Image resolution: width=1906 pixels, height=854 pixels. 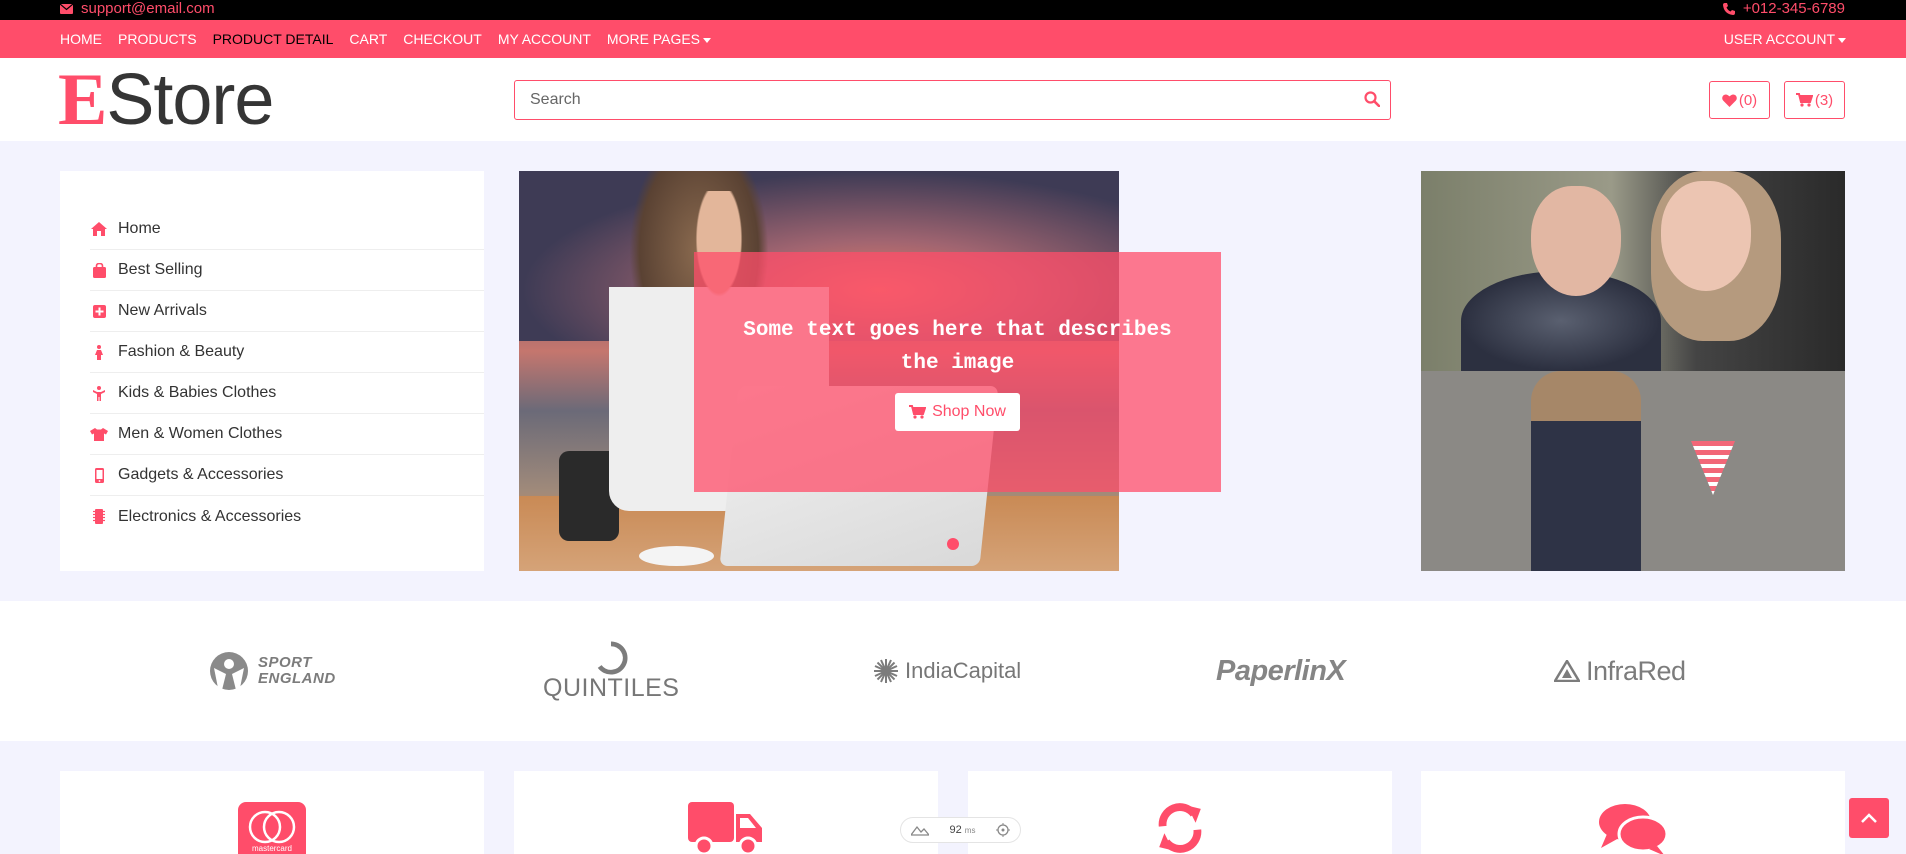 I want to click on brand-sport-line1: SPORT, so click(x=285, y=662).